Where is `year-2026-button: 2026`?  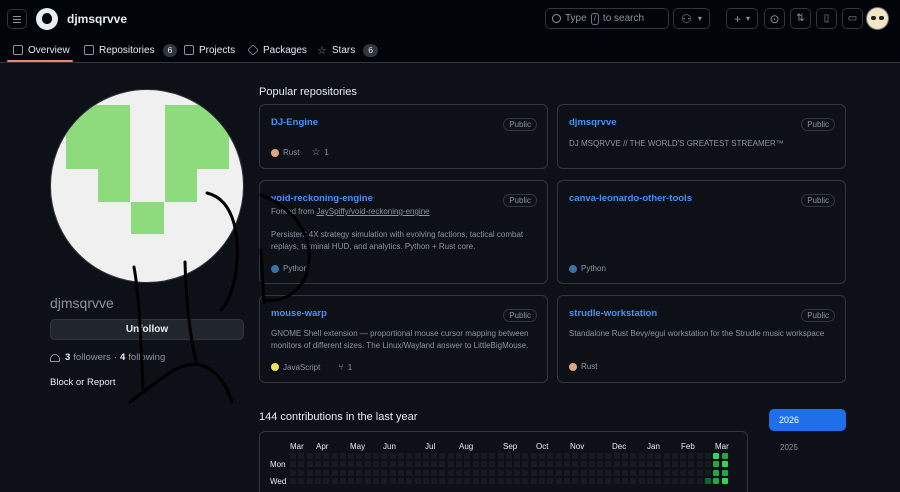 year-2026-button: 2026 is located at coordinates (807, 420).